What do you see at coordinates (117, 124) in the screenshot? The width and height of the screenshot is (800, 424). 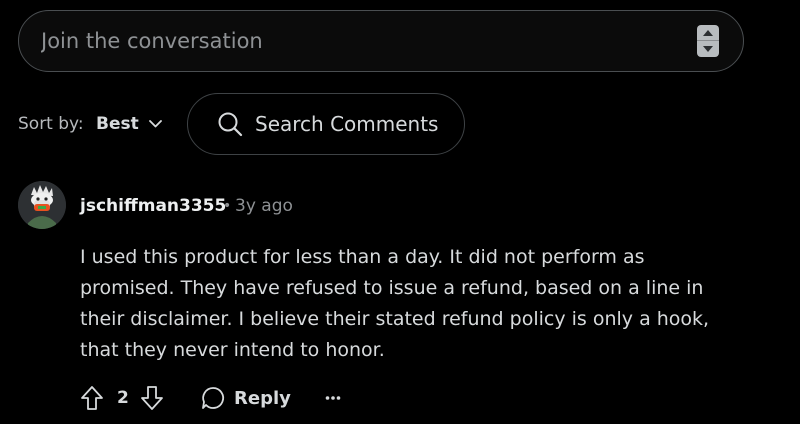 I see `sort-value: Best` at bounding box center [117, 124].